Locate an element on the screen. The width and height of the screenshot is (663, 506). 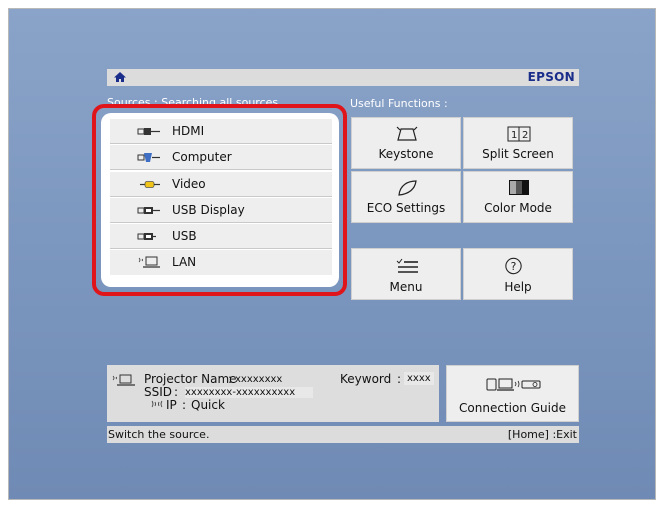
help-icon: ? is located at coordinates (513, 266).